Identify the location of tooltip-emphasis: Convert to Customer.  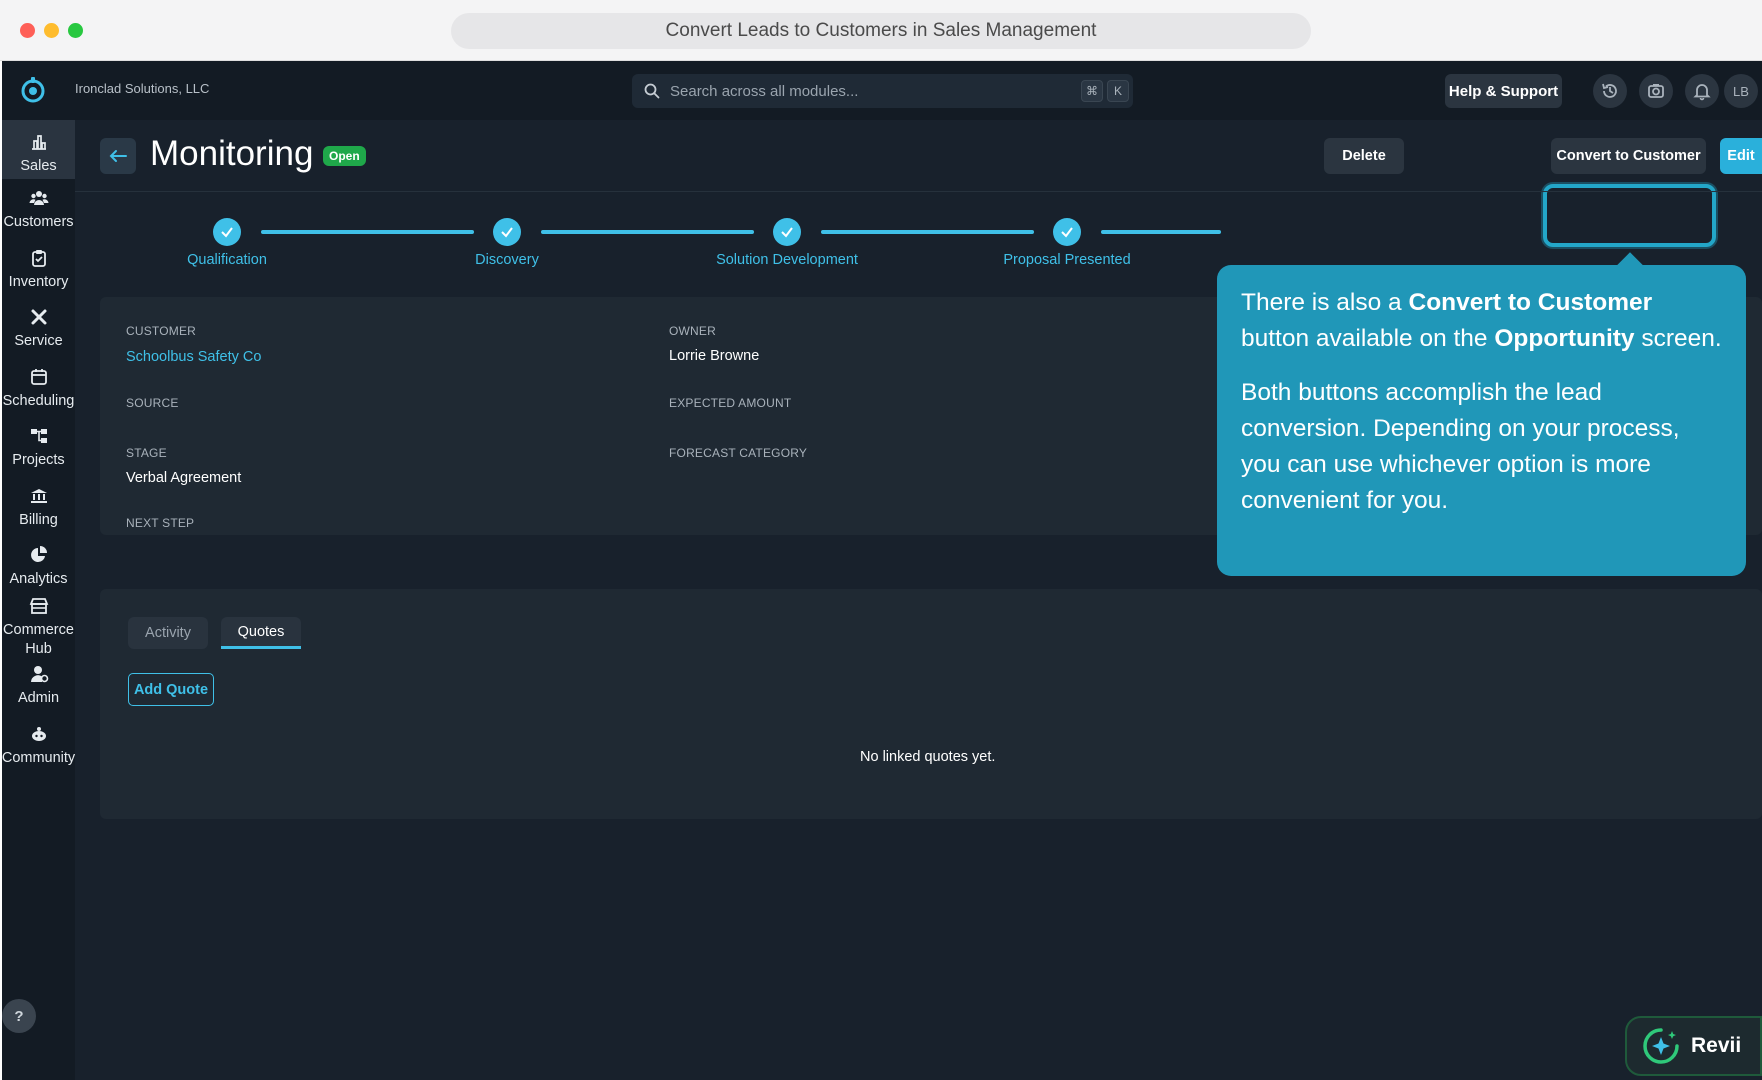
(1530, 302).